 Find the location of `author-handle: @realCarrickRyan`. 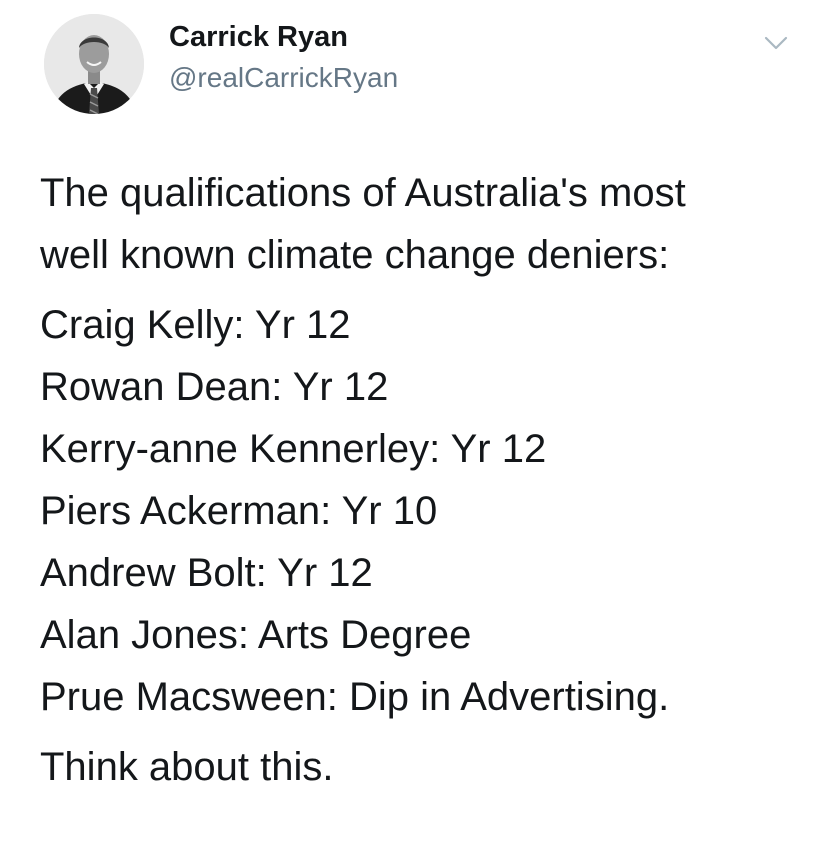

author-handle: @realCarrickRyan is located at coordinates (283, 78).